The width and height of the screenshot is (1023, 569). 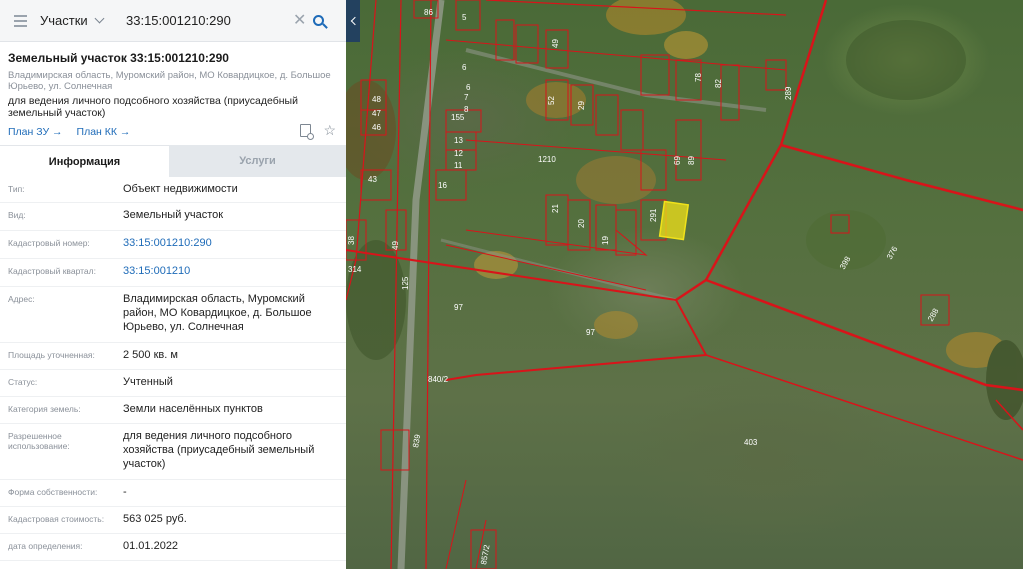 I want to click on plot-label: 288, so click(x=933, y=314).